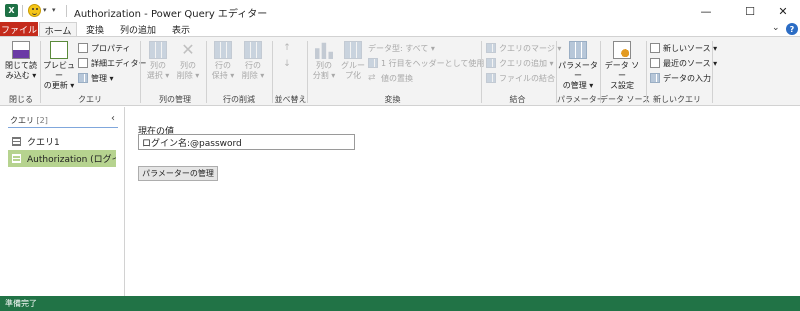 This screenshot has width=800, height=311. I want to click on button-label: の更新 ▾, so click(59, 85).